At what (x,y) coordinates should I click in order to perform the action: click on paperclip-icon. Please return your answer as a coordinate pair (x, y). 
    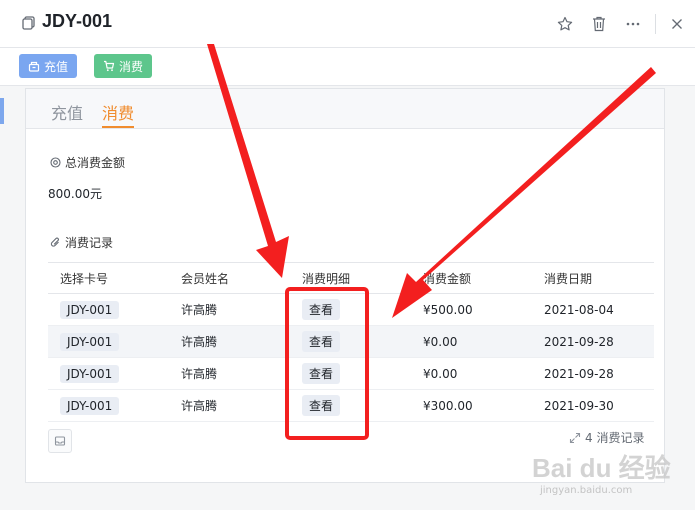
    Looking at the image, I should click on (54, 242).